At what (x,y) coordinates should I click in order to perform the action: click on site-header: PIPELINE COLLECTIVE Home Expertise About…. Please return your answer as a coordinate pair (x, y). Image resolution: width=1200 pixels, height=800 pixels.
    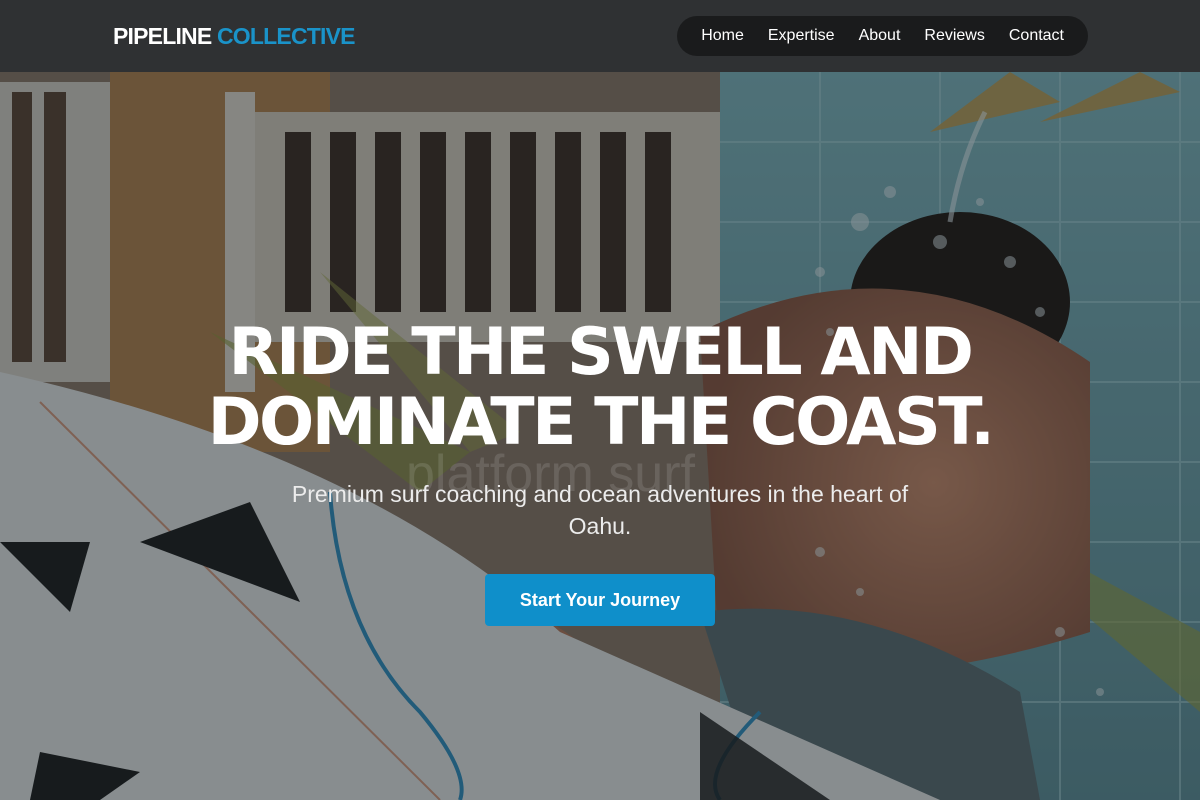
    Looking at the image, I should click on (600, 36).